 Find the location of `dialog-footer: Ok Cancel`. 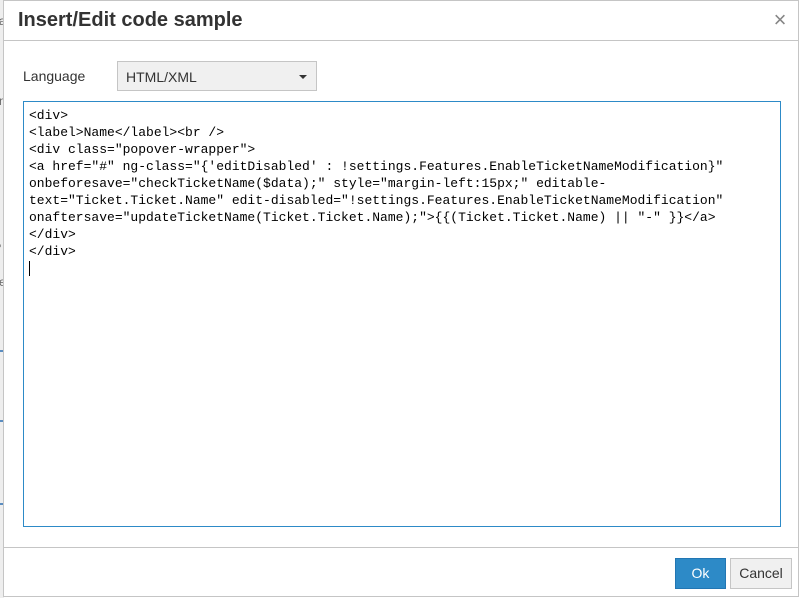

dialog-footer: Ok Cancel is located at coordinates (401, 572).